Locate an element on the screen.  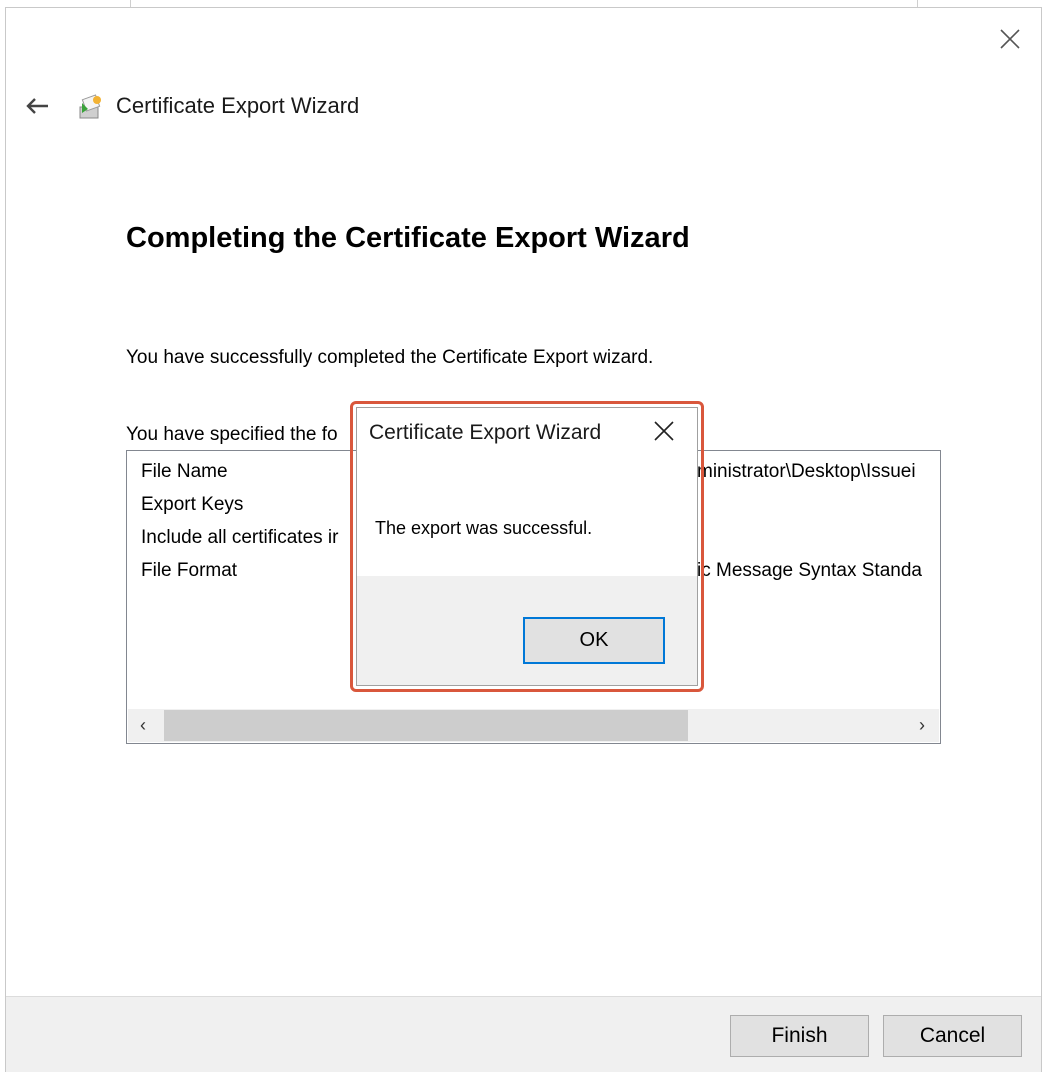
wizard-footer: Finish Cancel is located at coordinates (523, 1034).